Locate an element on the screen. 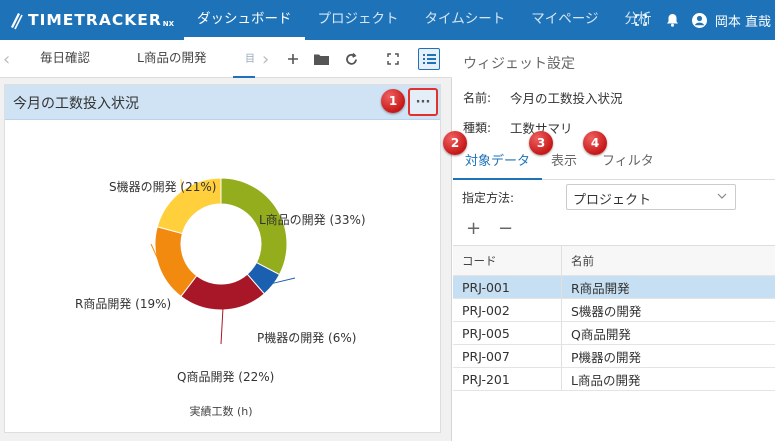 This screenshot has width=775, height=441. user-name: 岡本 直哉 is located at coordinates (743, 20).